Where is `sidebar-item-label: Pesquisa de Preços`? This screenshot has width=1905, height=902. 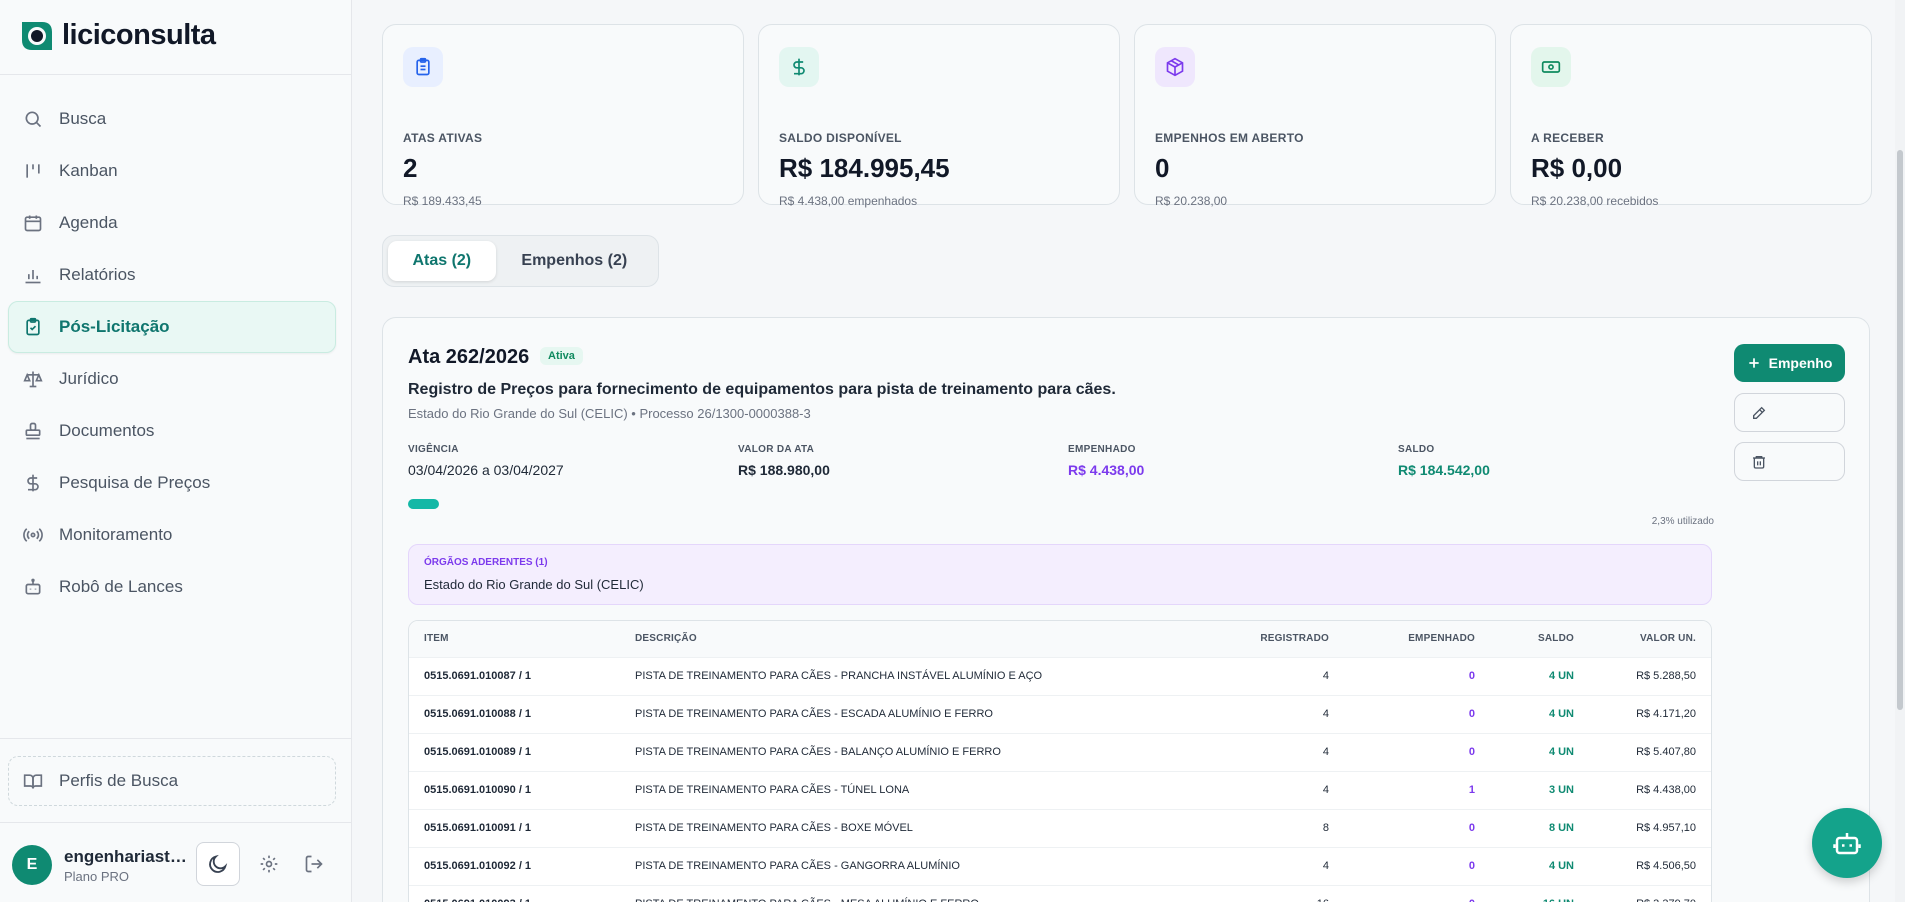 sidebar-item-label: Pesquisa de Preços is located at coordinates (135, 482).